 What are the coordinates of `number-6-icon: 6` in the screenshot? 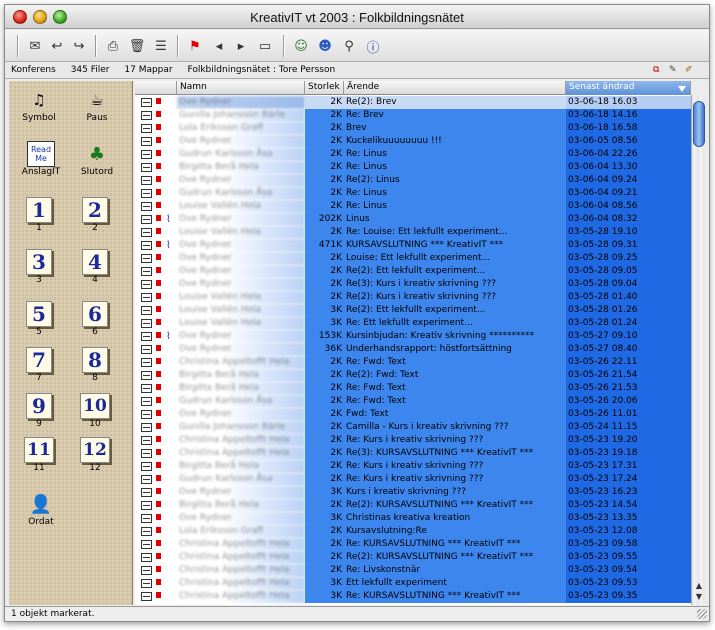 It's located at (95, 314).